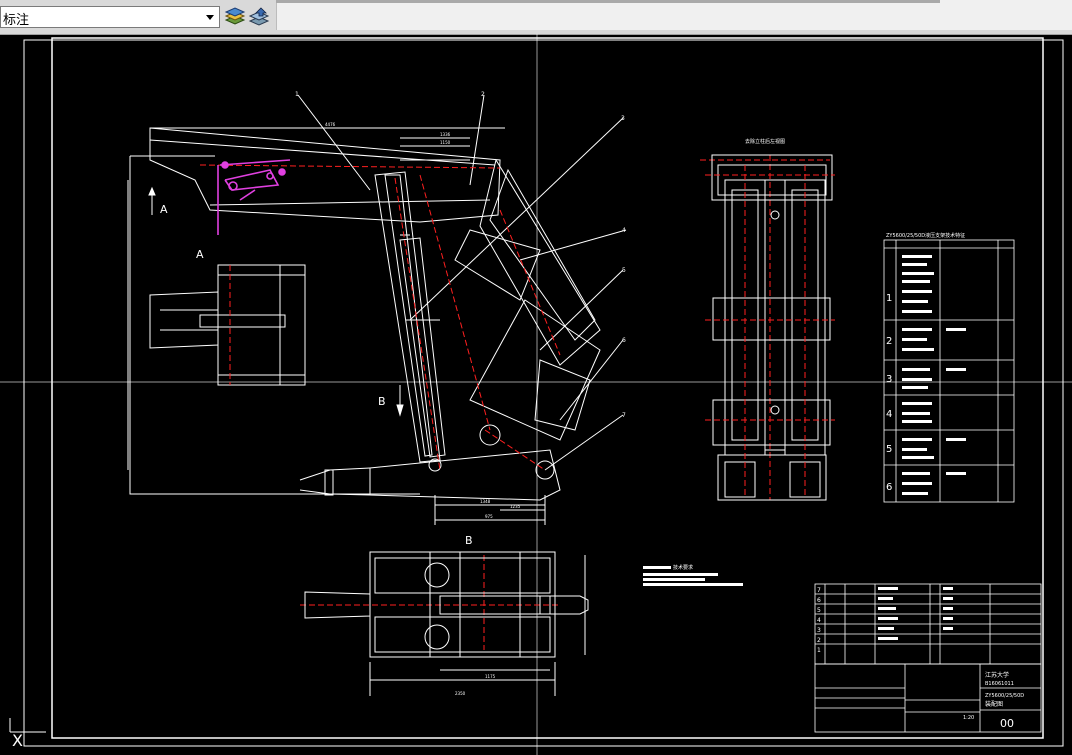 Image resolution: width=1072 pixels, height=755 pixels. What do you see at coordinates (819, 620) in the screenshot?
I see `parts-seq-4: 4` at bounding box center [819, 620].